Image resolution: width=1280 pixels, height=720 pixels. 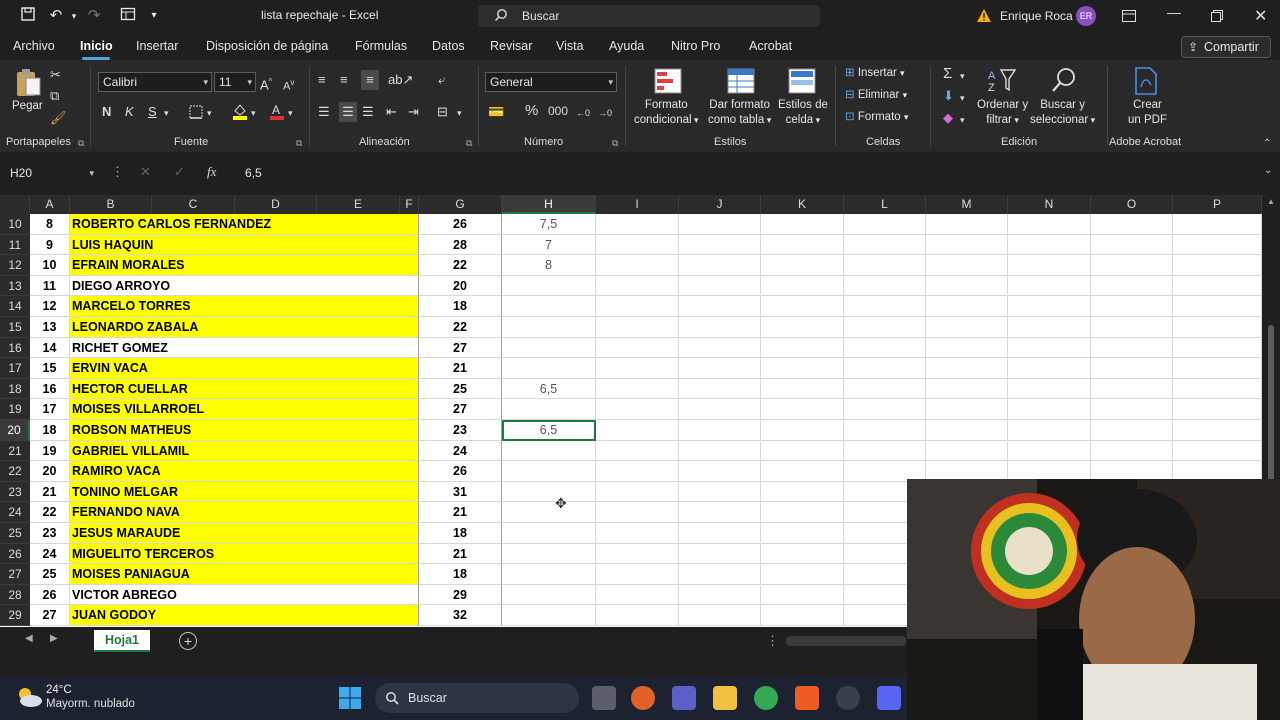 I want to click on cell-g-value: 20, so click(x=460, y=286).